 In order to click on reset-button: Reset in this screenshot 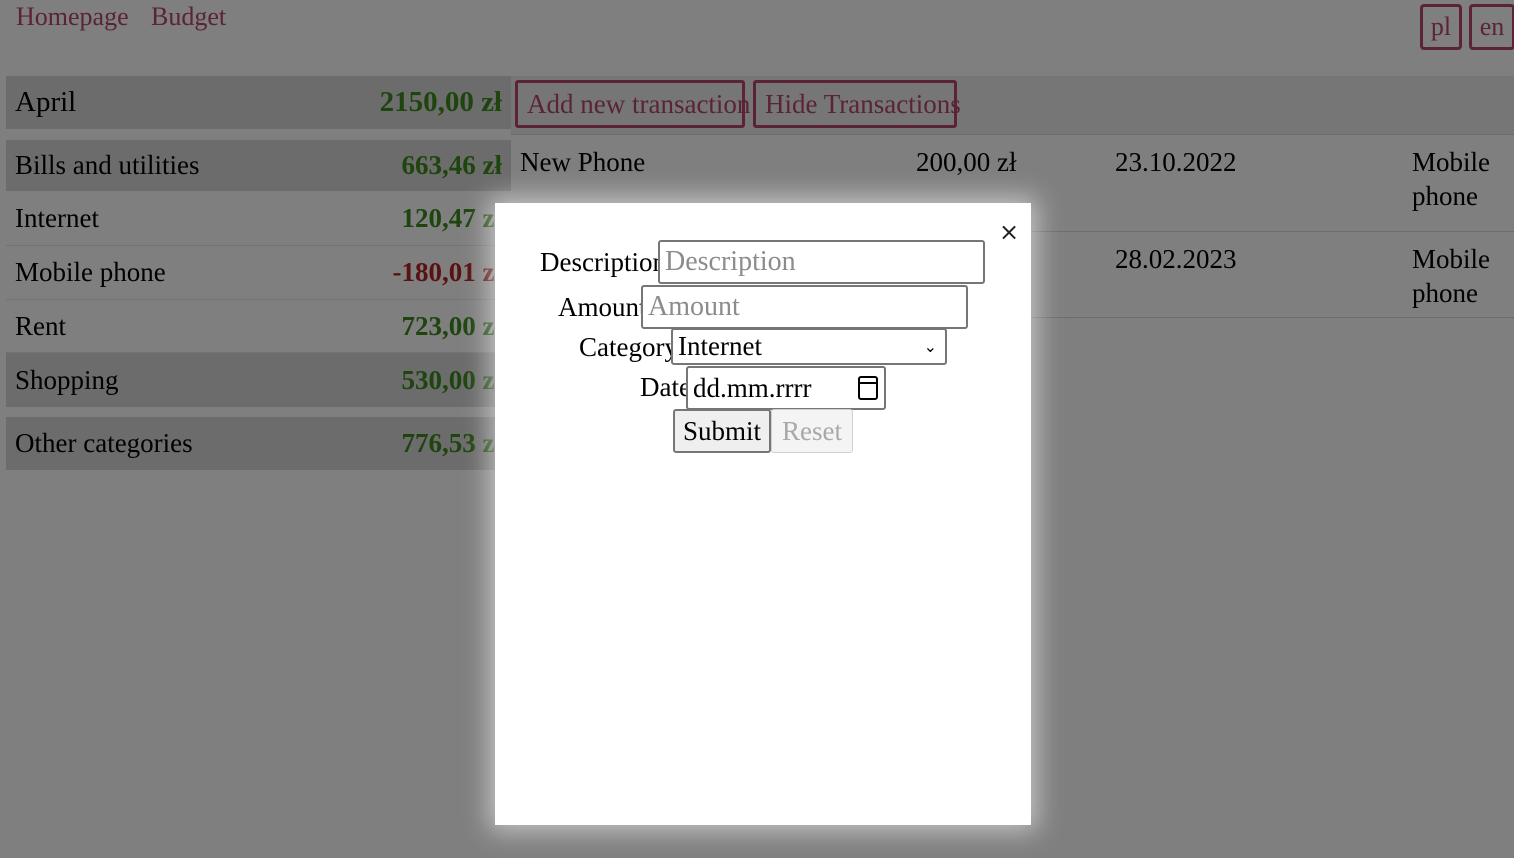, I will do `click(812, 431)`.